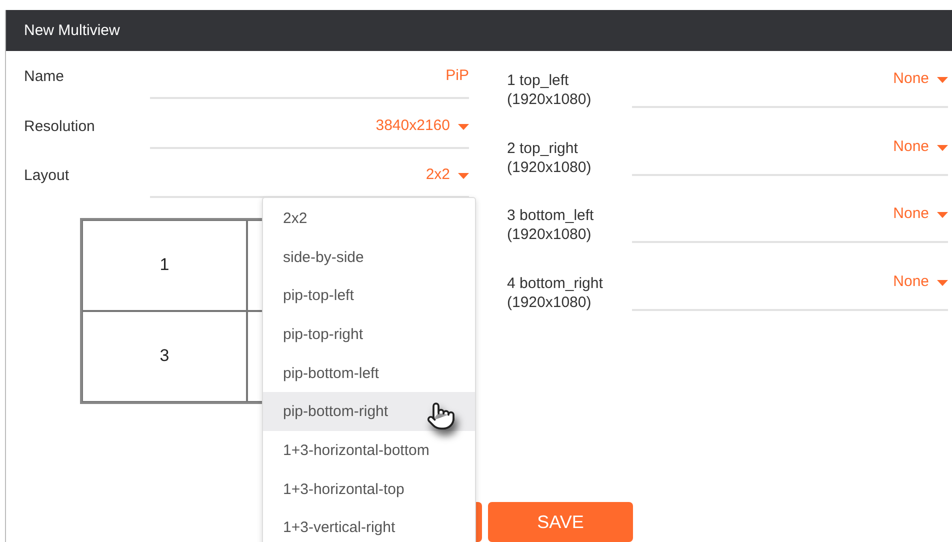 This screenshot has width=952, height=542. What do you see at coordinates (72, 30) in the screenshot?
I see `window-title: New Multiview` at bounding box center [72, 30].